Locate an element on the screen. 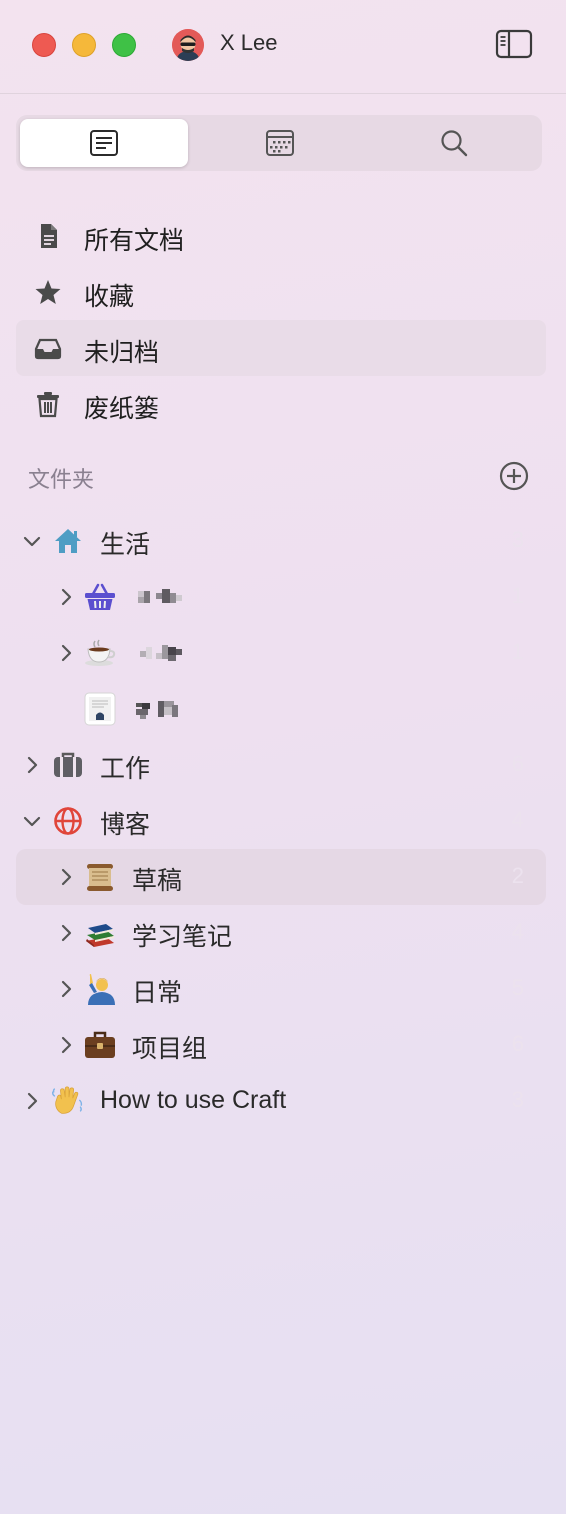 Image resolution: width=580 pixels, height=1514 pixels. folder-count: 5 is located at coordinates (517, 987).